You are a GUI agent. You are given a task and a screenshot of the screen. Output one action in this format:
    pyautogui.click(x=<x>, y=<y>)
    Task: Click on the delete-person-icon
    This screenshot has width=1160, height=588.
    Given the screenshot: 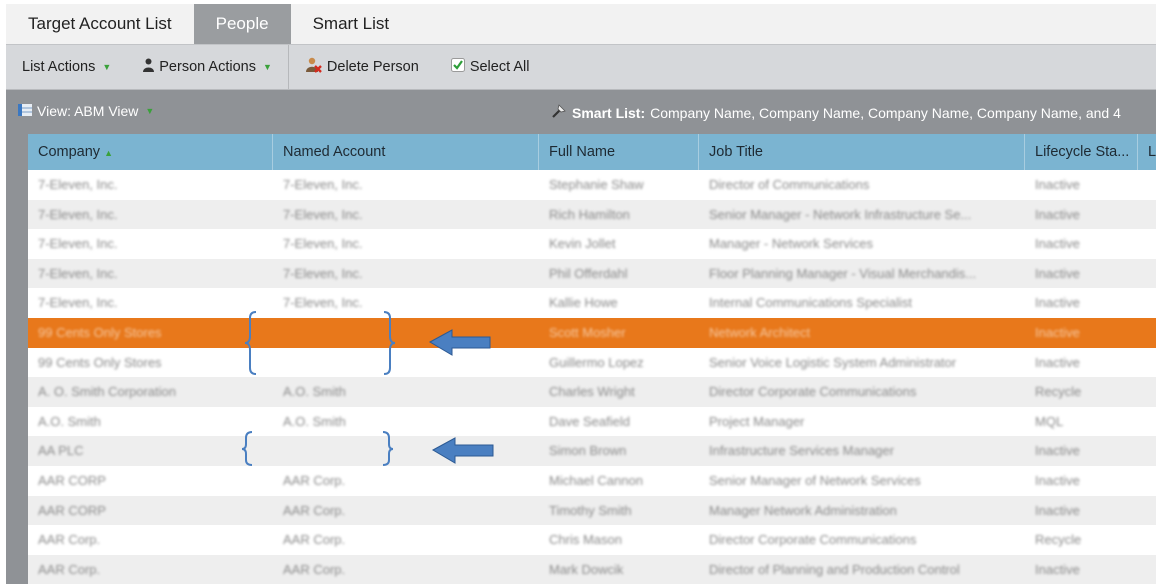 What is the action you would take?
    pyautogui.click(x=313, y=67)
    